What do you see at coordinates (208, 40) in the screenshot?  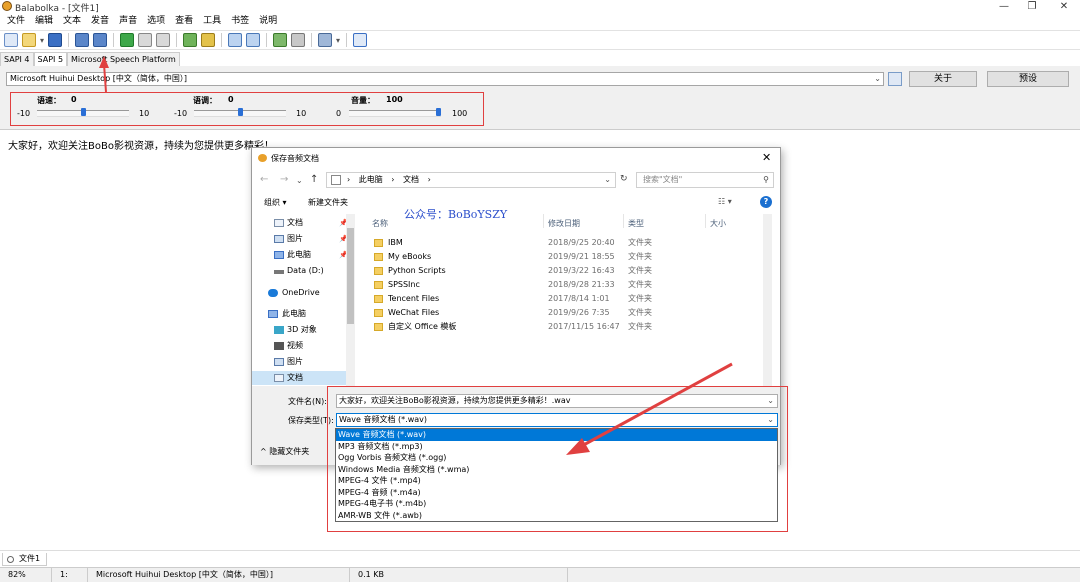 I see `file-read-icon` at bounding box center [208, 40].